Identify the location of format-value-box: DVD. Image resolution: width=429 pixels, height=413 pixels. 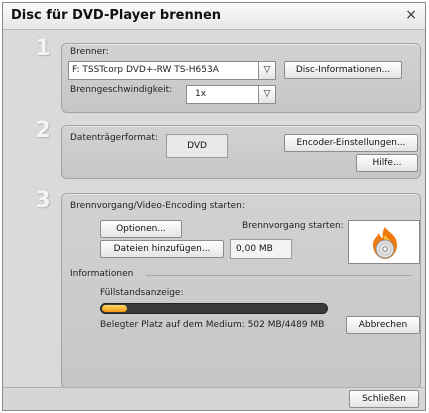
(197, 146).